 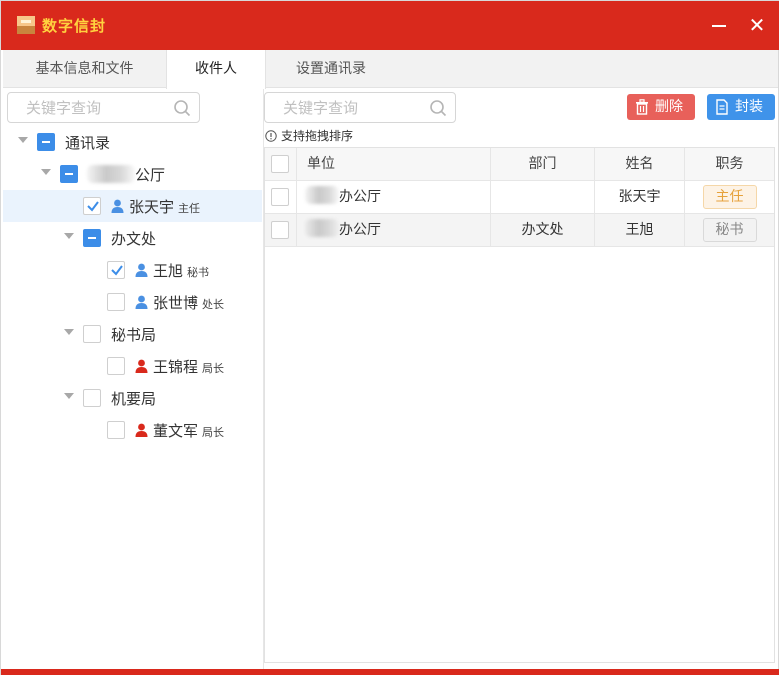 What do you see at coordinates (390, 25) in the screenshot?
I see `title-bar: 数字信封 ✕` at bounding box center [390, 25].